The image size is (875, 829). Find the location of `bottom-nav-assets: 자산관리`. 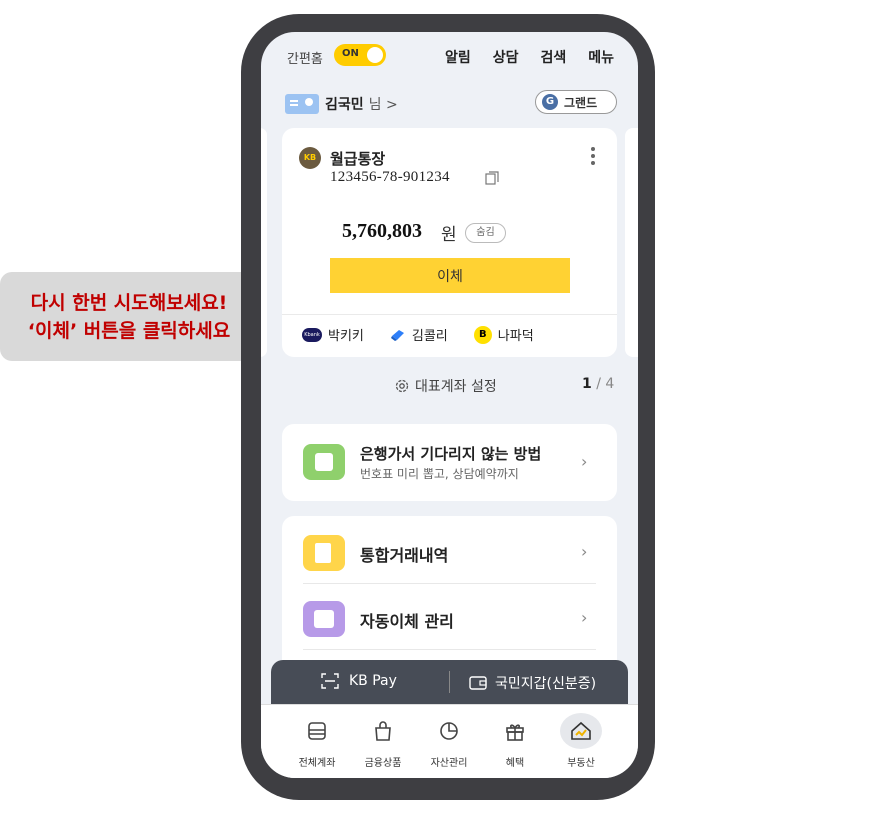

bottom-nav-assets: 자산관리 is located at coordinates (449, 741).